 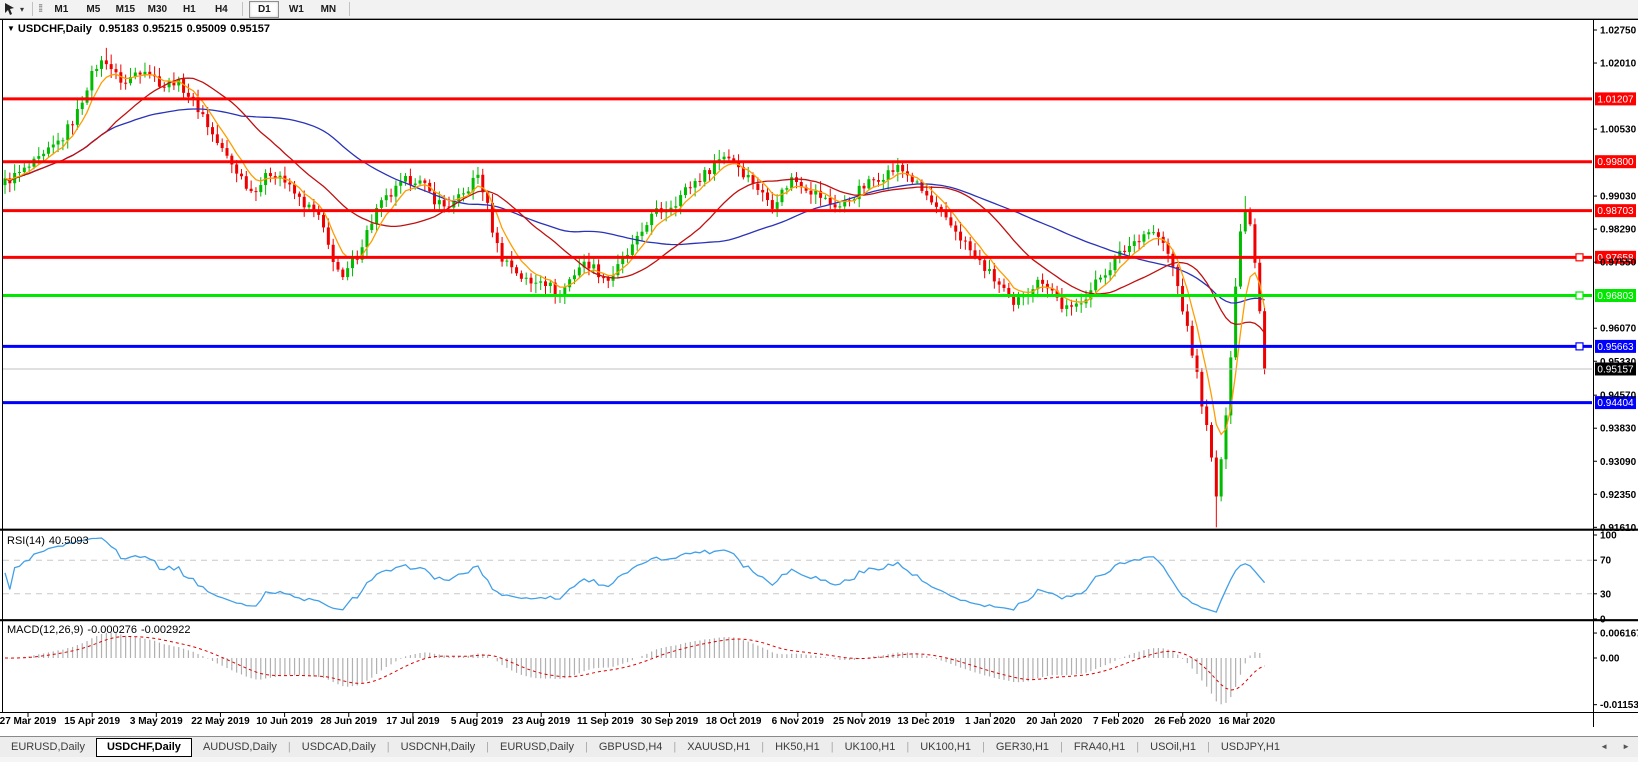 What do you see at coordinates (1604, 746) in the screenshot?
I see `tab-scroll-left-icon: ◄` at bounding box center [1604, 746].